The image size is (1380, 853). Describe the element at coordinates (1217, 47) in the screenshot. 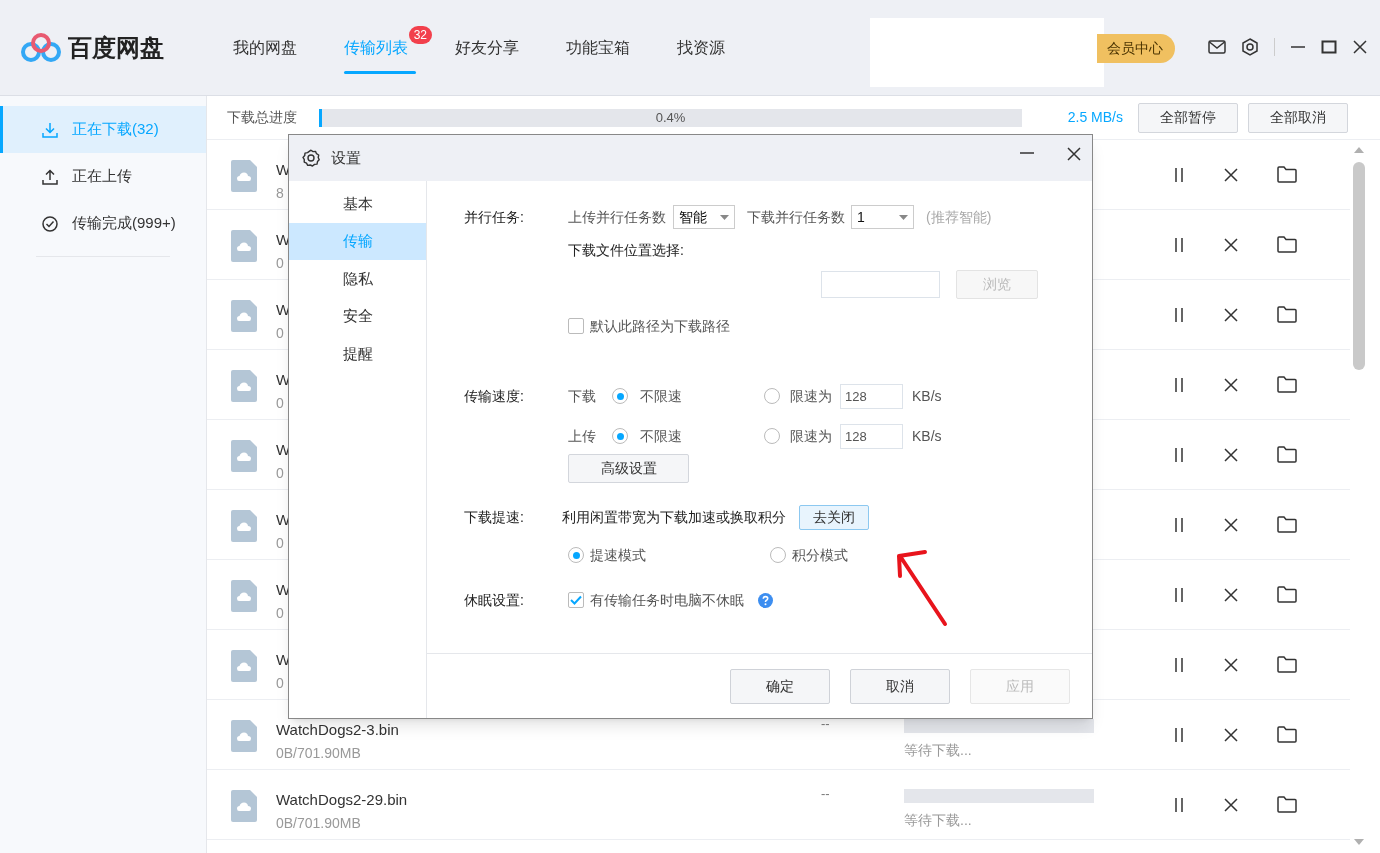

I see `mail-icon` at that location.